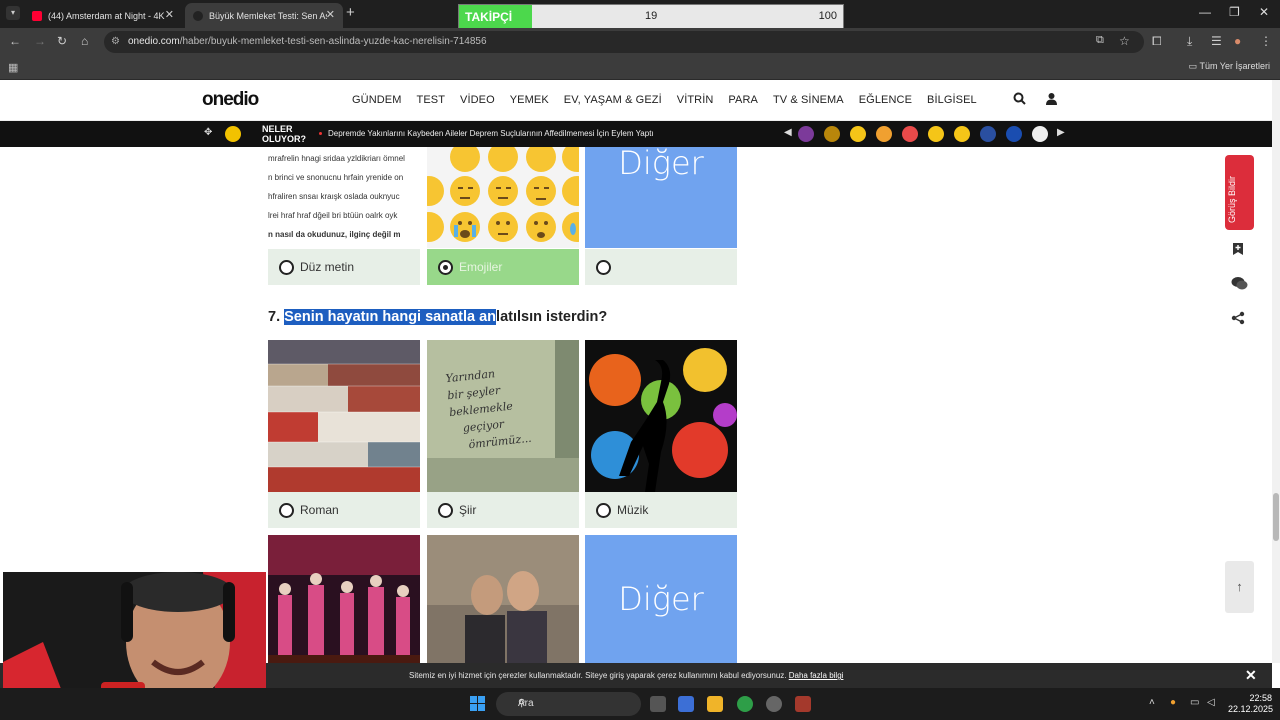  What do you see at coordinates (1239, 587) in the screenshot?
I see `scroll-to-top-button: ↑` at bounding box center [1239, 587].